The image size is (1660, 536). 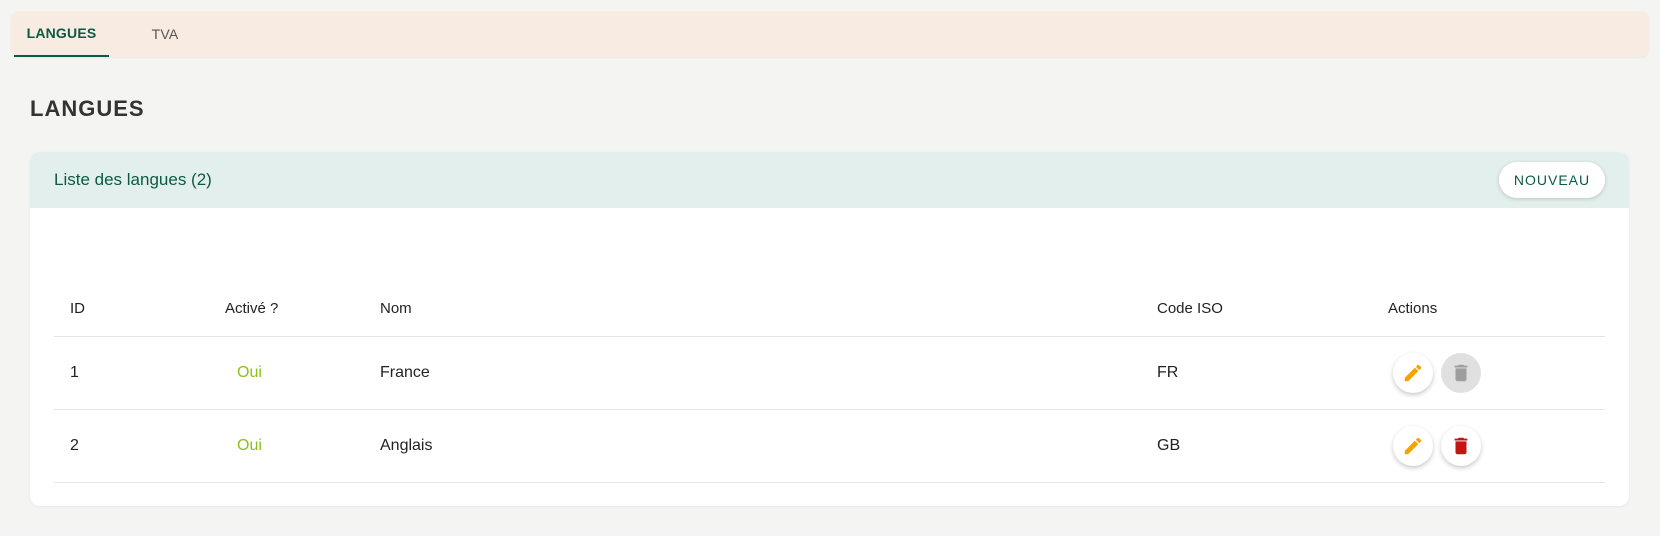 I want to click on page-title: LANGUES, so click(x=87, y=108).